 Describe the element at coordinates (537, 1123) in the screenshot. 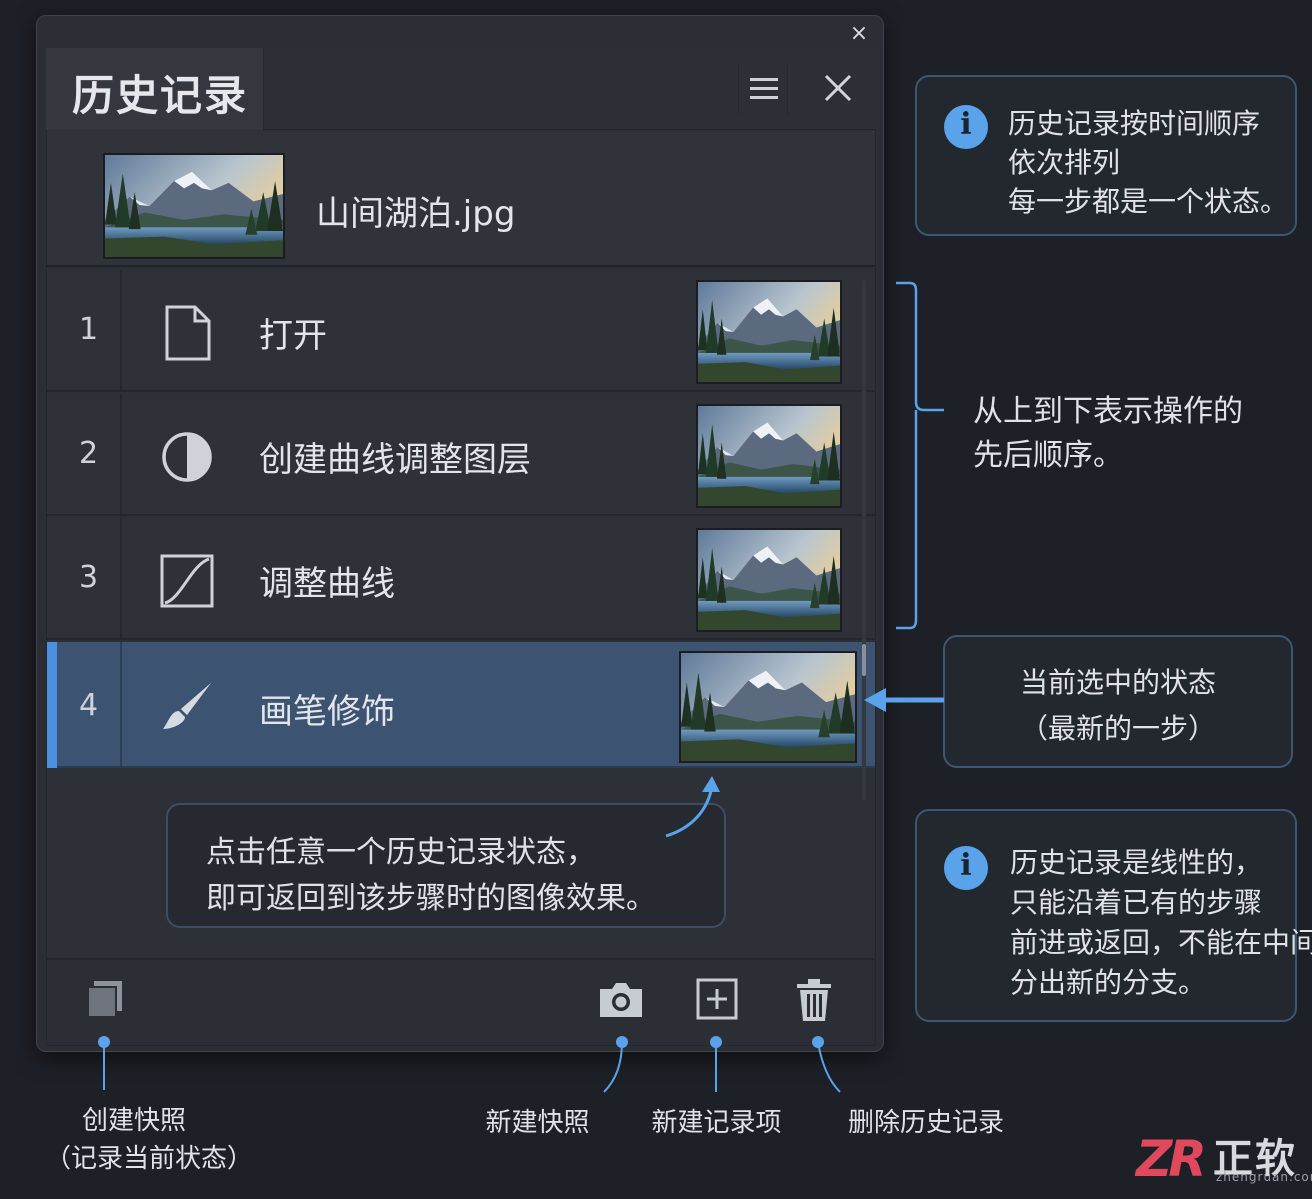

I see `new-snapshot-label: 新建快照` at that location.